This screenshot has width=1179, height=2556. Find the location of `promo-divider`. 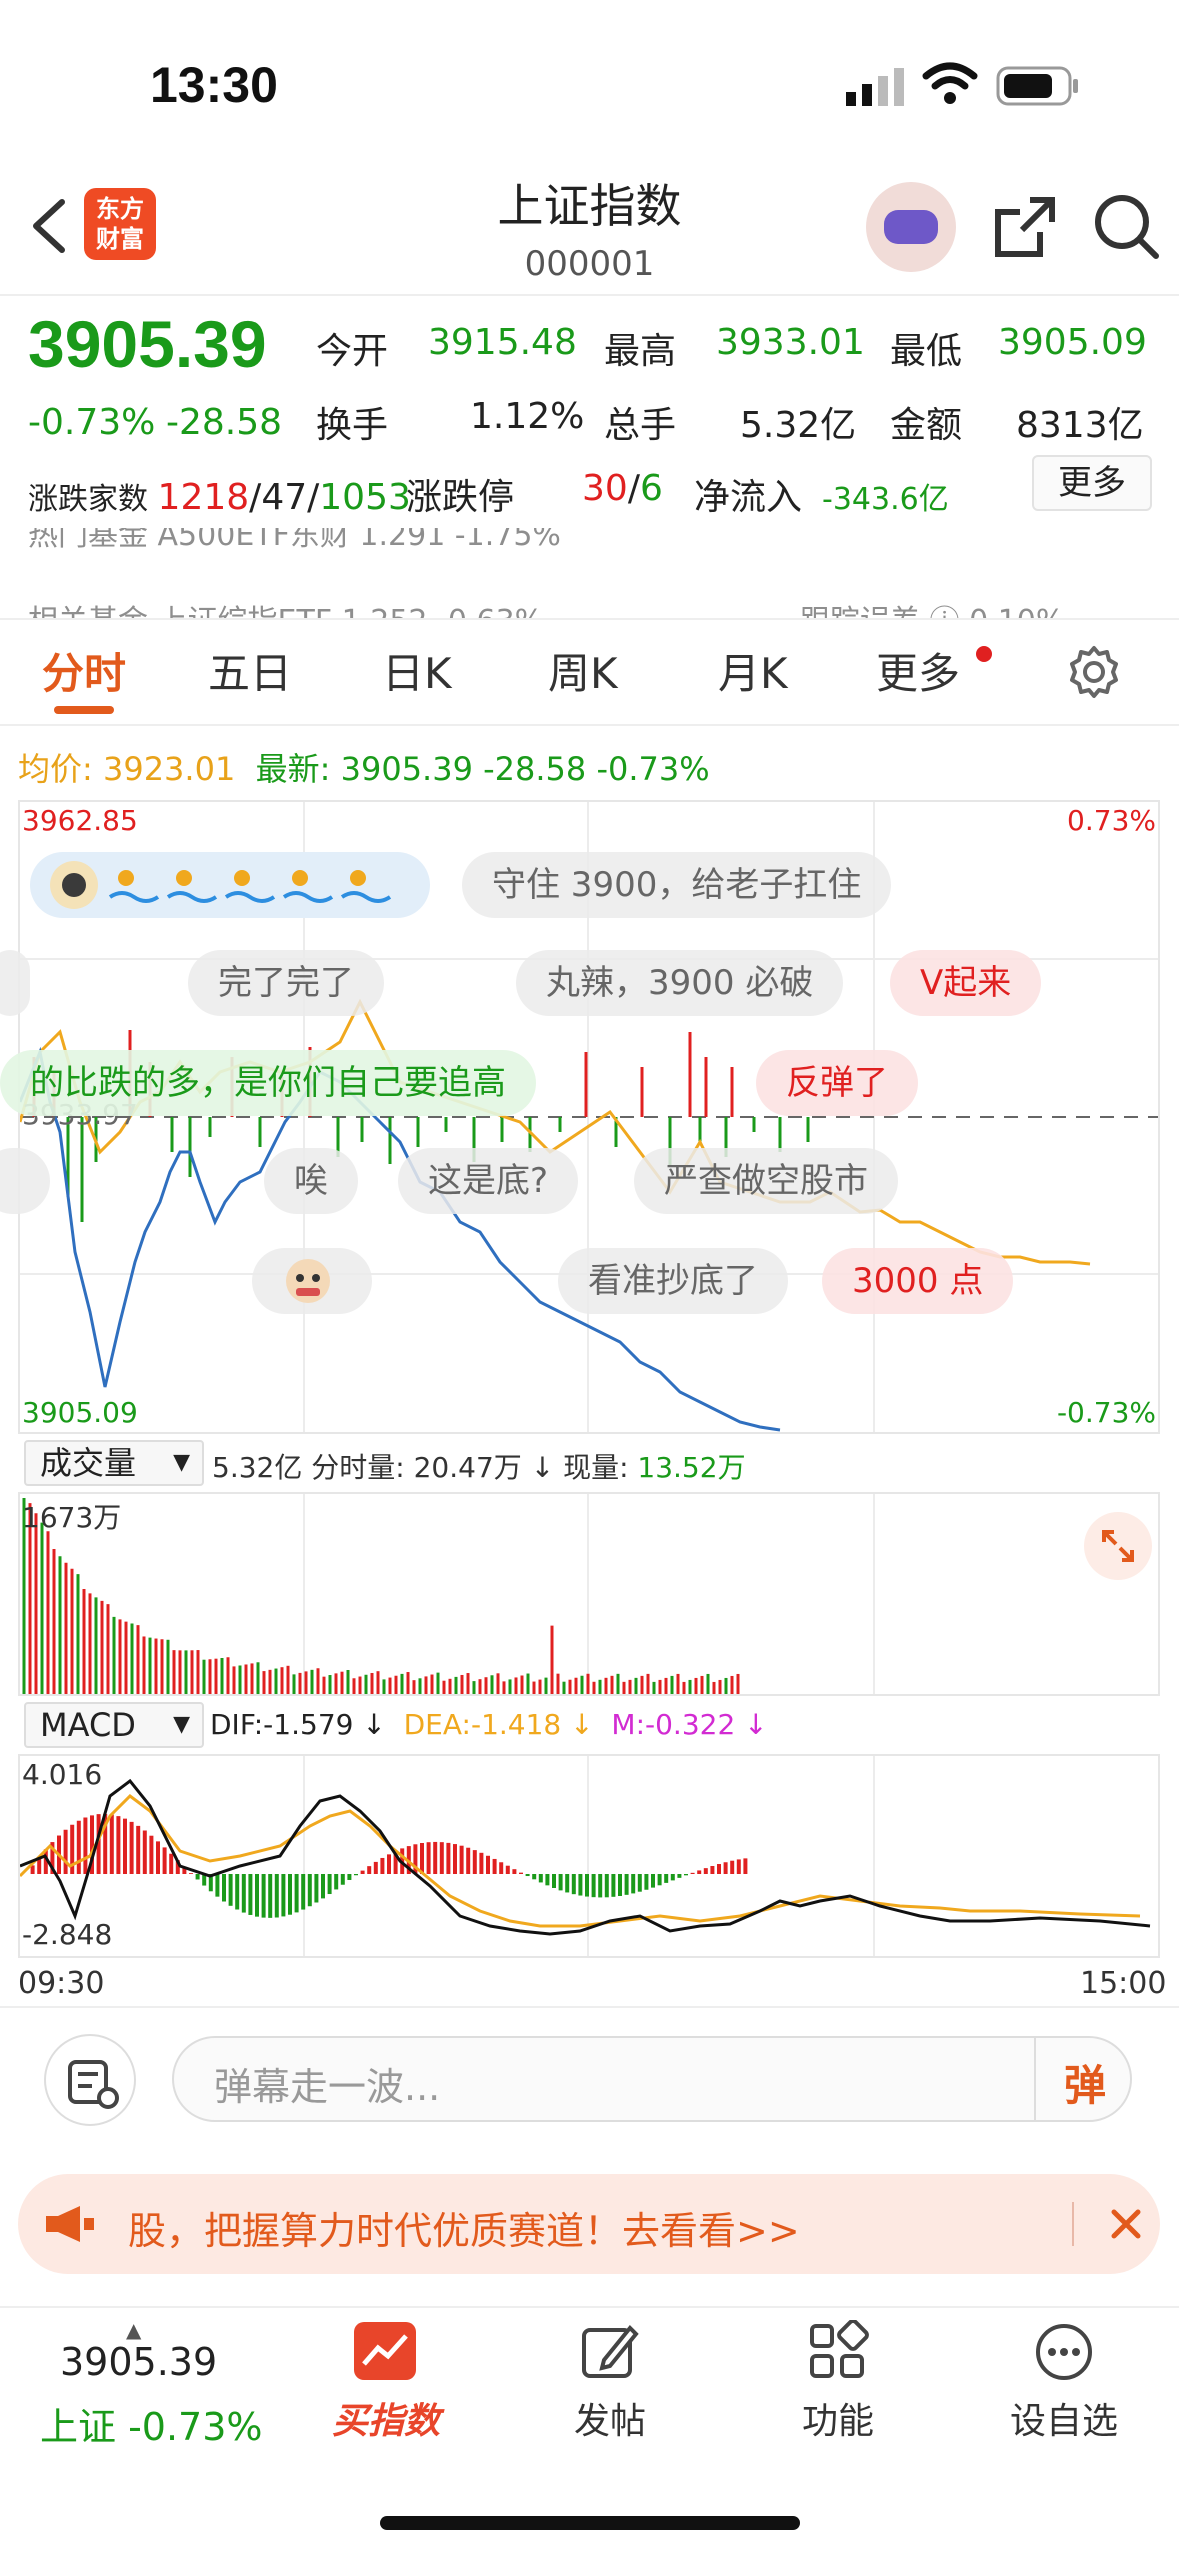

promo-divider is located at coordinates (1073, 2224).